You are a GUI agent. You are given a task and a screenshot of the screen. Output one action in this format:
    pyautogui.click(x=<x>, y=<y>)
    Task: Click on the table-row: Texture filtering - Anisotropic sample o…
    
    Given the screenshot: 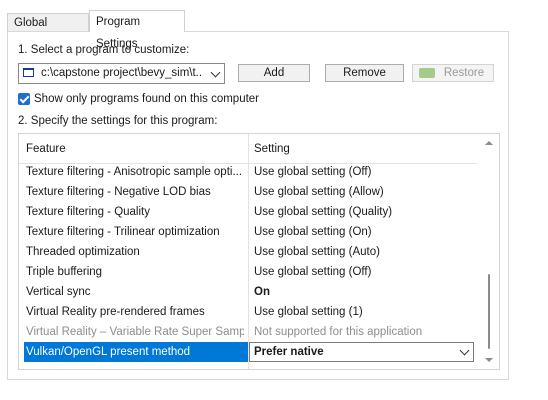 What is the action you would take?
    pyautogui.click(x=248, y=172)
    